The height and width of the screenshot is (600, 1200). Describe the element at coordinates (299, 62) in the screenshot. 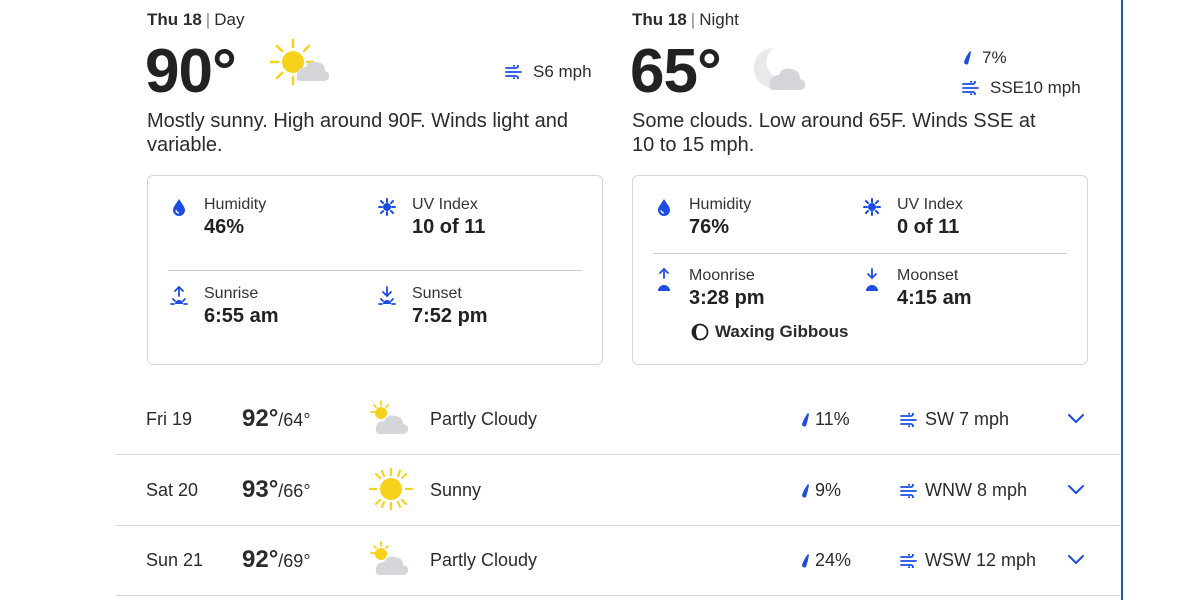

I see `mostly-sunny-icon` at that location.